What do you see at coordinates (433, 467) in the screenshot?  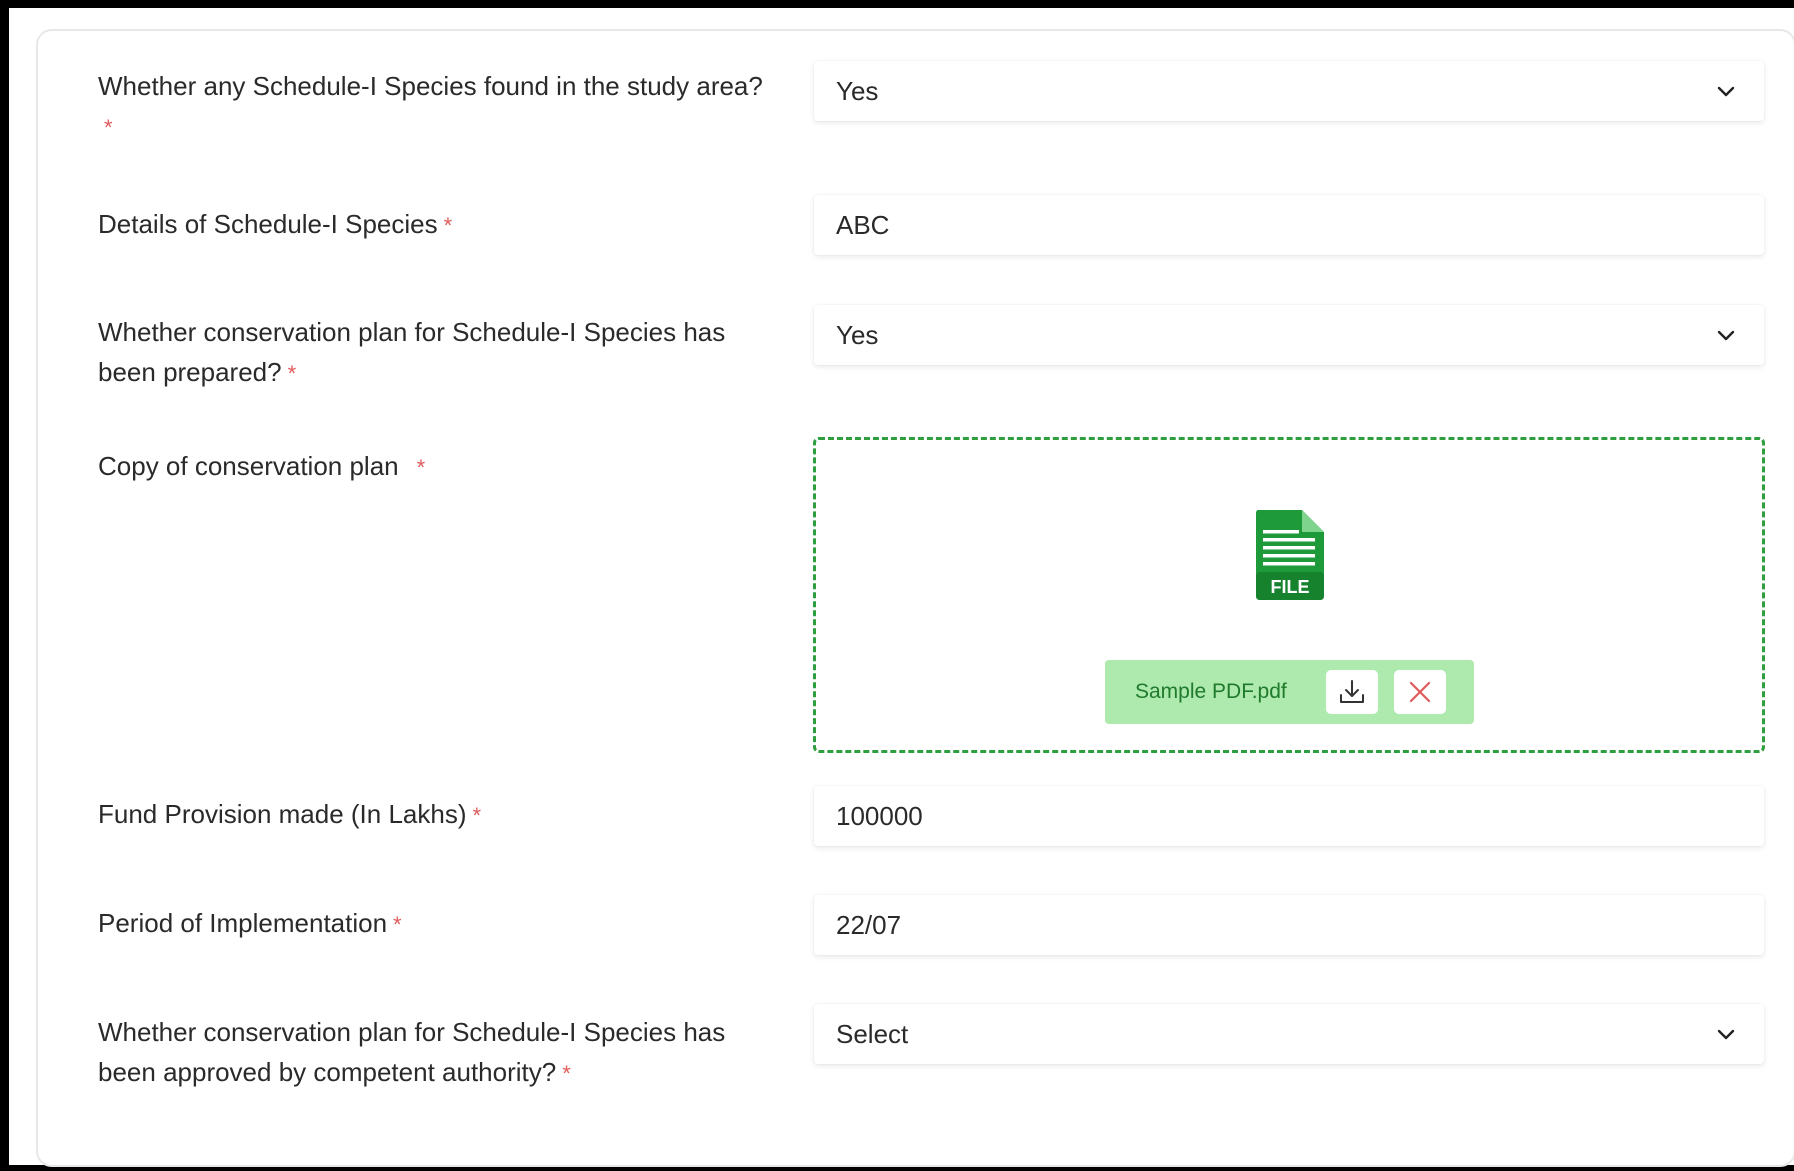 I see `plan-copy-label: Copy of conservation plan *` at bounding box center [433, 467].